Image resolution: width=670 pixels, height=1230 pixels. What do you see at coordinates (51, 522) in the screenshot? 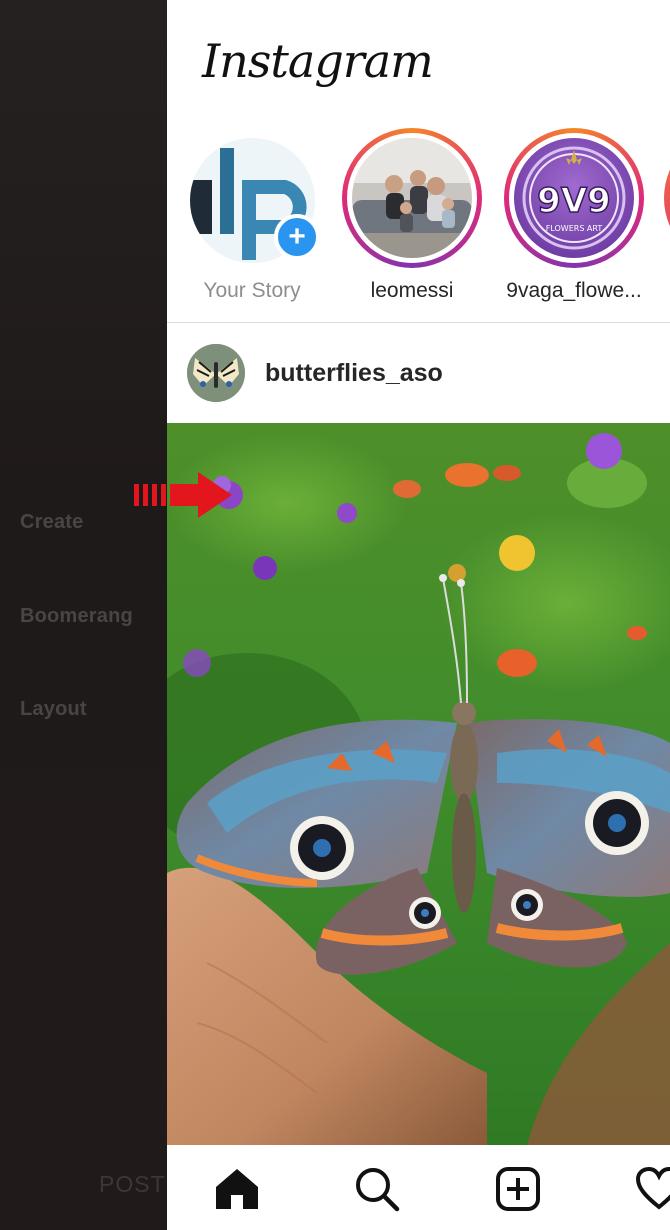
I see `camera-mode-create: Create` at bounding box center [51, 522].